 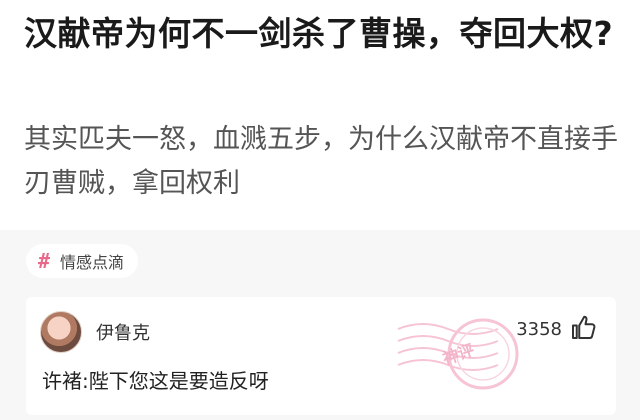 What do you see at coordinates (92, 262) in the screenshot?
I see `topic-tag-label: 情感点滴` at bounding box center [92, 262].